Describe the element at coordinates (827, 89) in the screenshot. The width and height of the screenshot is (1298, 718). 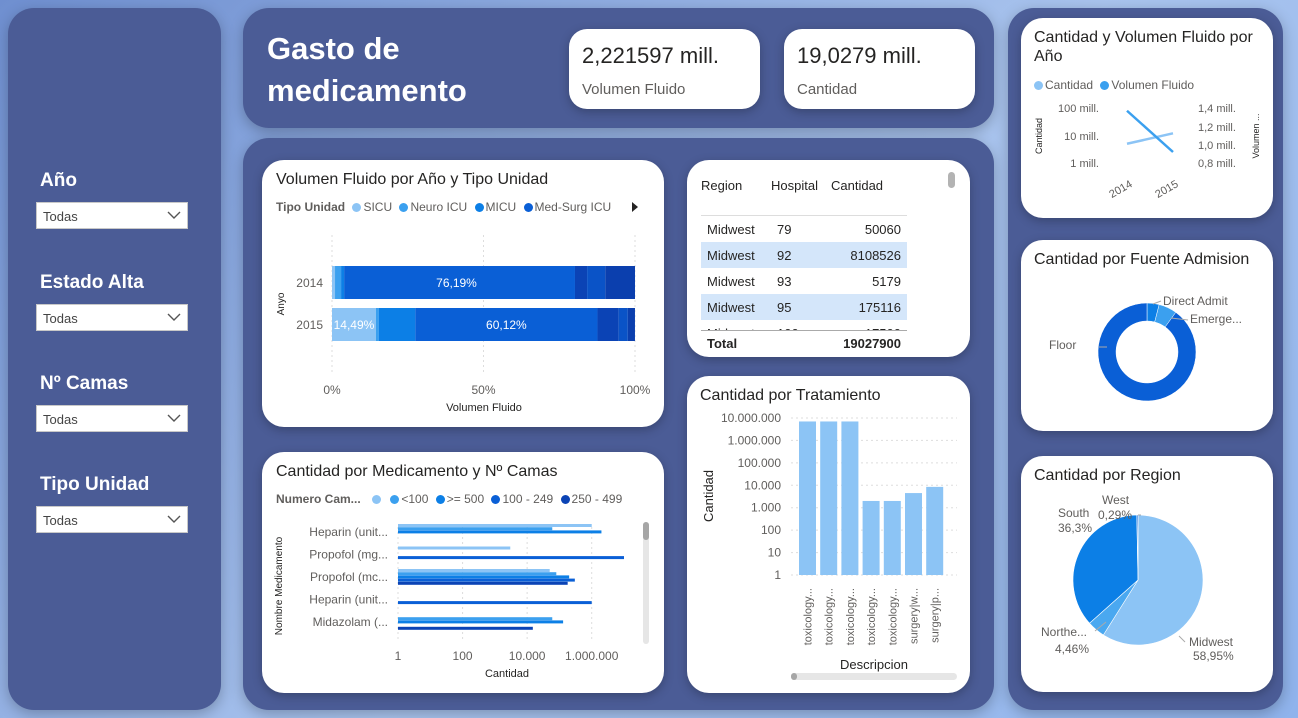
I see `kpi-label: Cantidad` at that location.